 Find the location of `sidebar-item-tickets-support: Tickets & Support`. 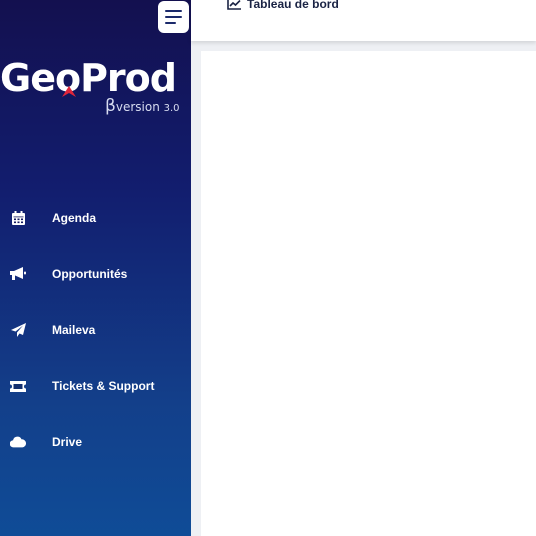

sidebar-item-tickets-support: Tickets & Support is located at coordinates (95, 386).